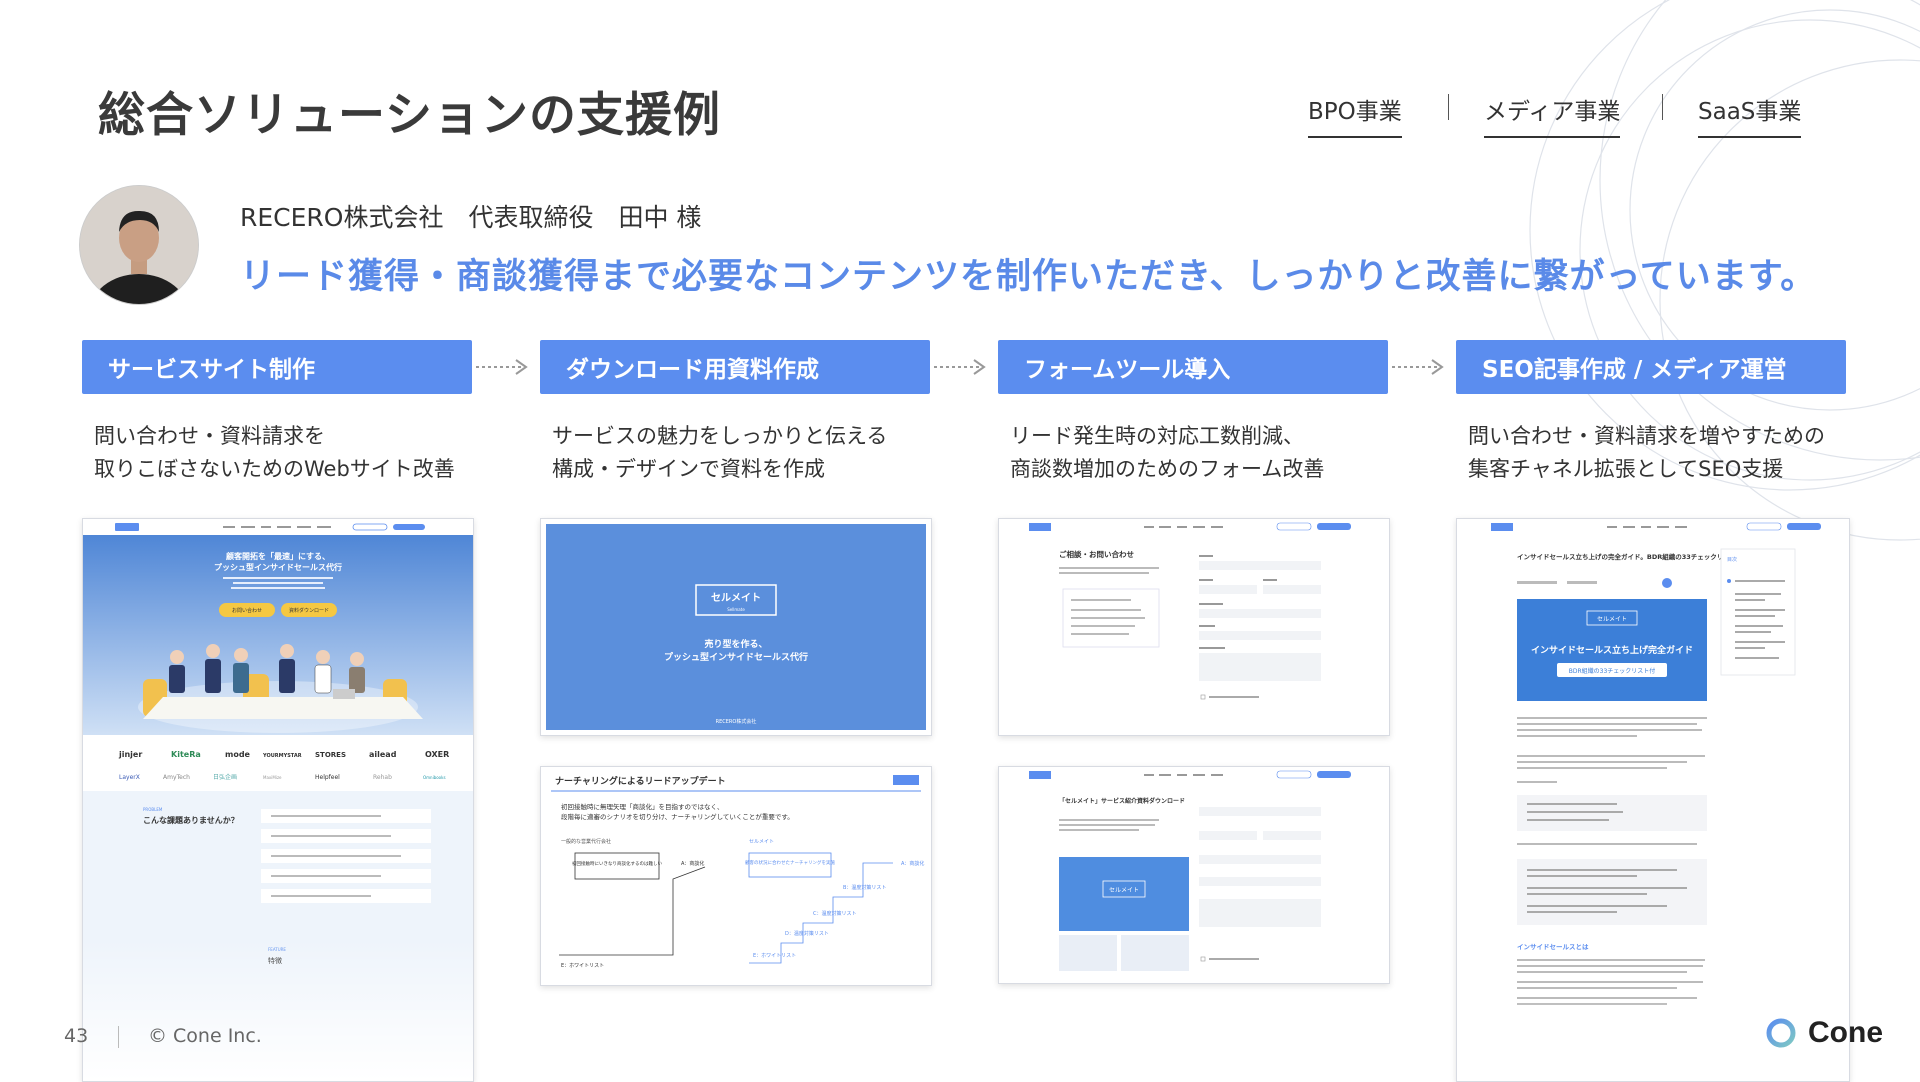 The height and width of the screenshot is (1082, 1920). I want to click on avatar, so click(139, 245).